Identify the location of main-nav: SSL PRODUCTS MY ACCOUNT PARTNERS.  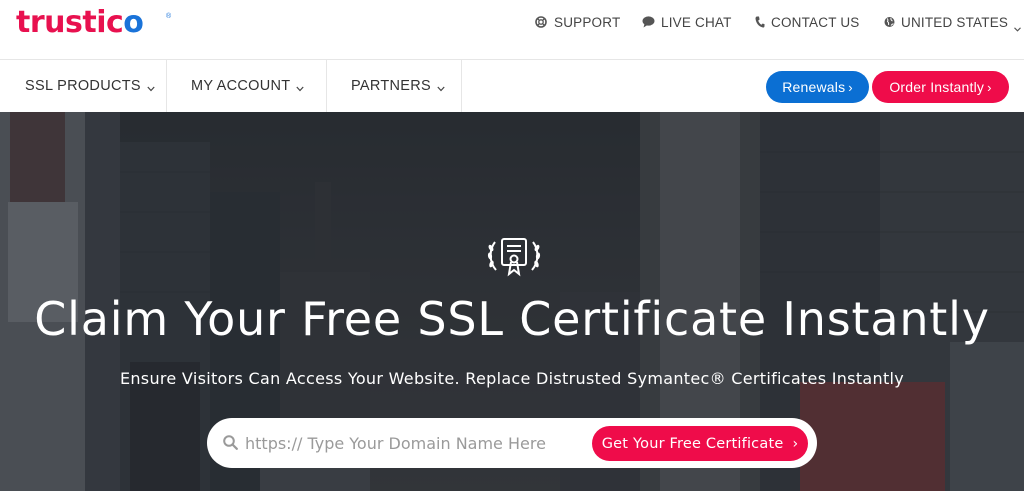
(512, 86).